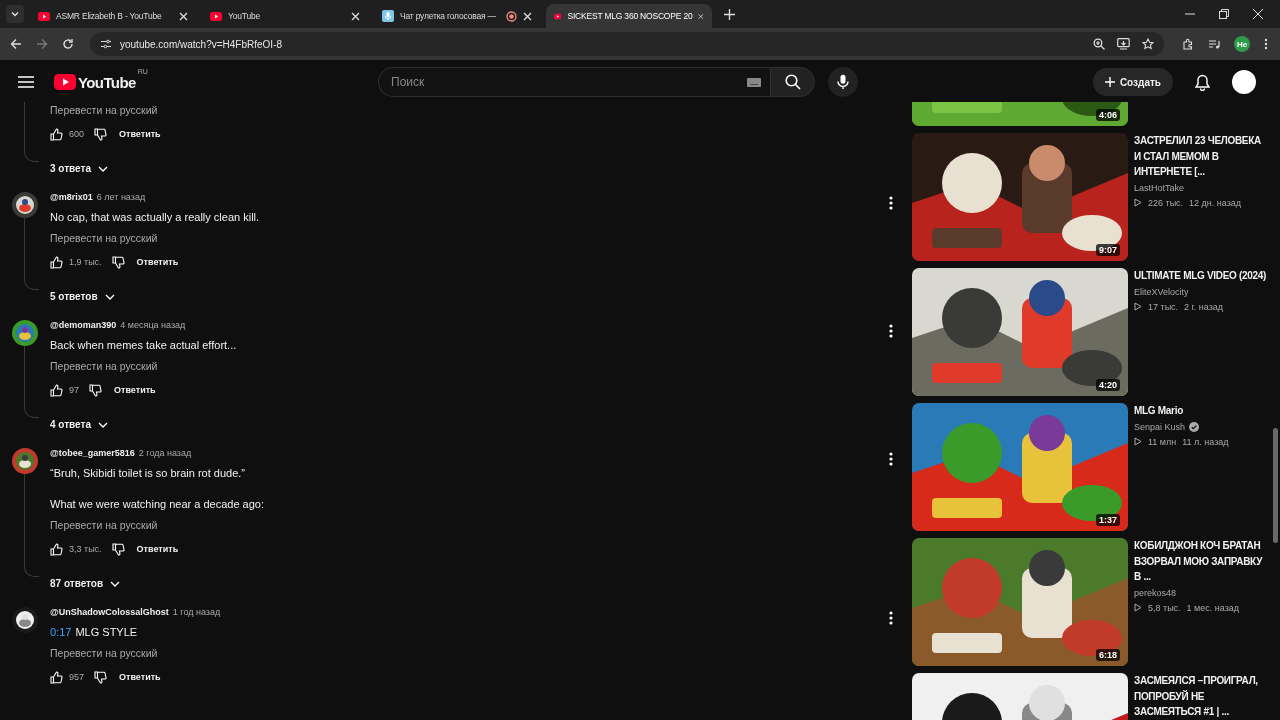 The height and width of the screenshot is (720, 1280). I want to click on address-bar: youtube.com/watch?v=H4FbRfeOI-8, so click(627, 44).